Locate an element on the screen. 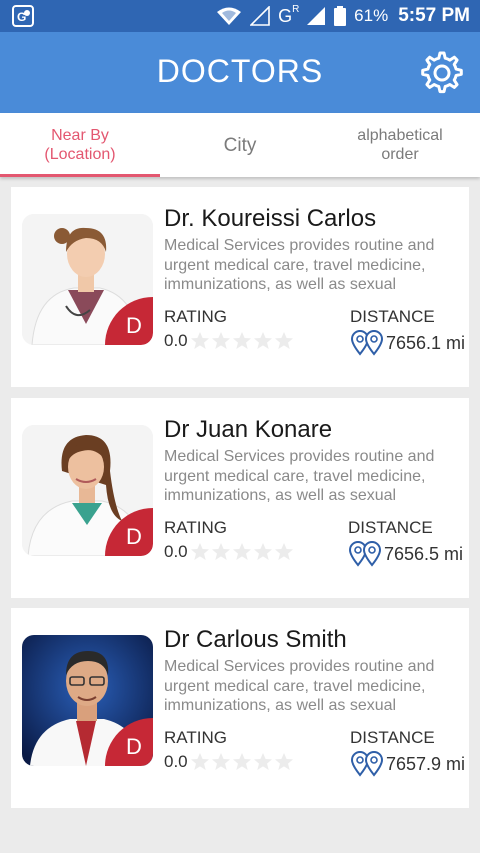 Image resolution: width=480 pixels, height=853 pixels. network-type: GR is located at coordinates (289, 14).